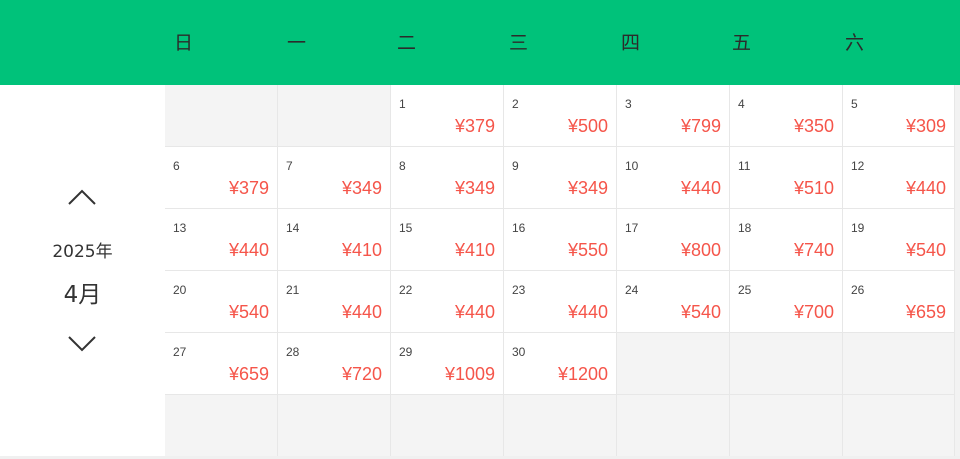 The width and height of the screenshot is (960, 459). Describe the element at coordinates (560, 116) in the screenshot. I see `day-cell: 2 ¥500` at that location.